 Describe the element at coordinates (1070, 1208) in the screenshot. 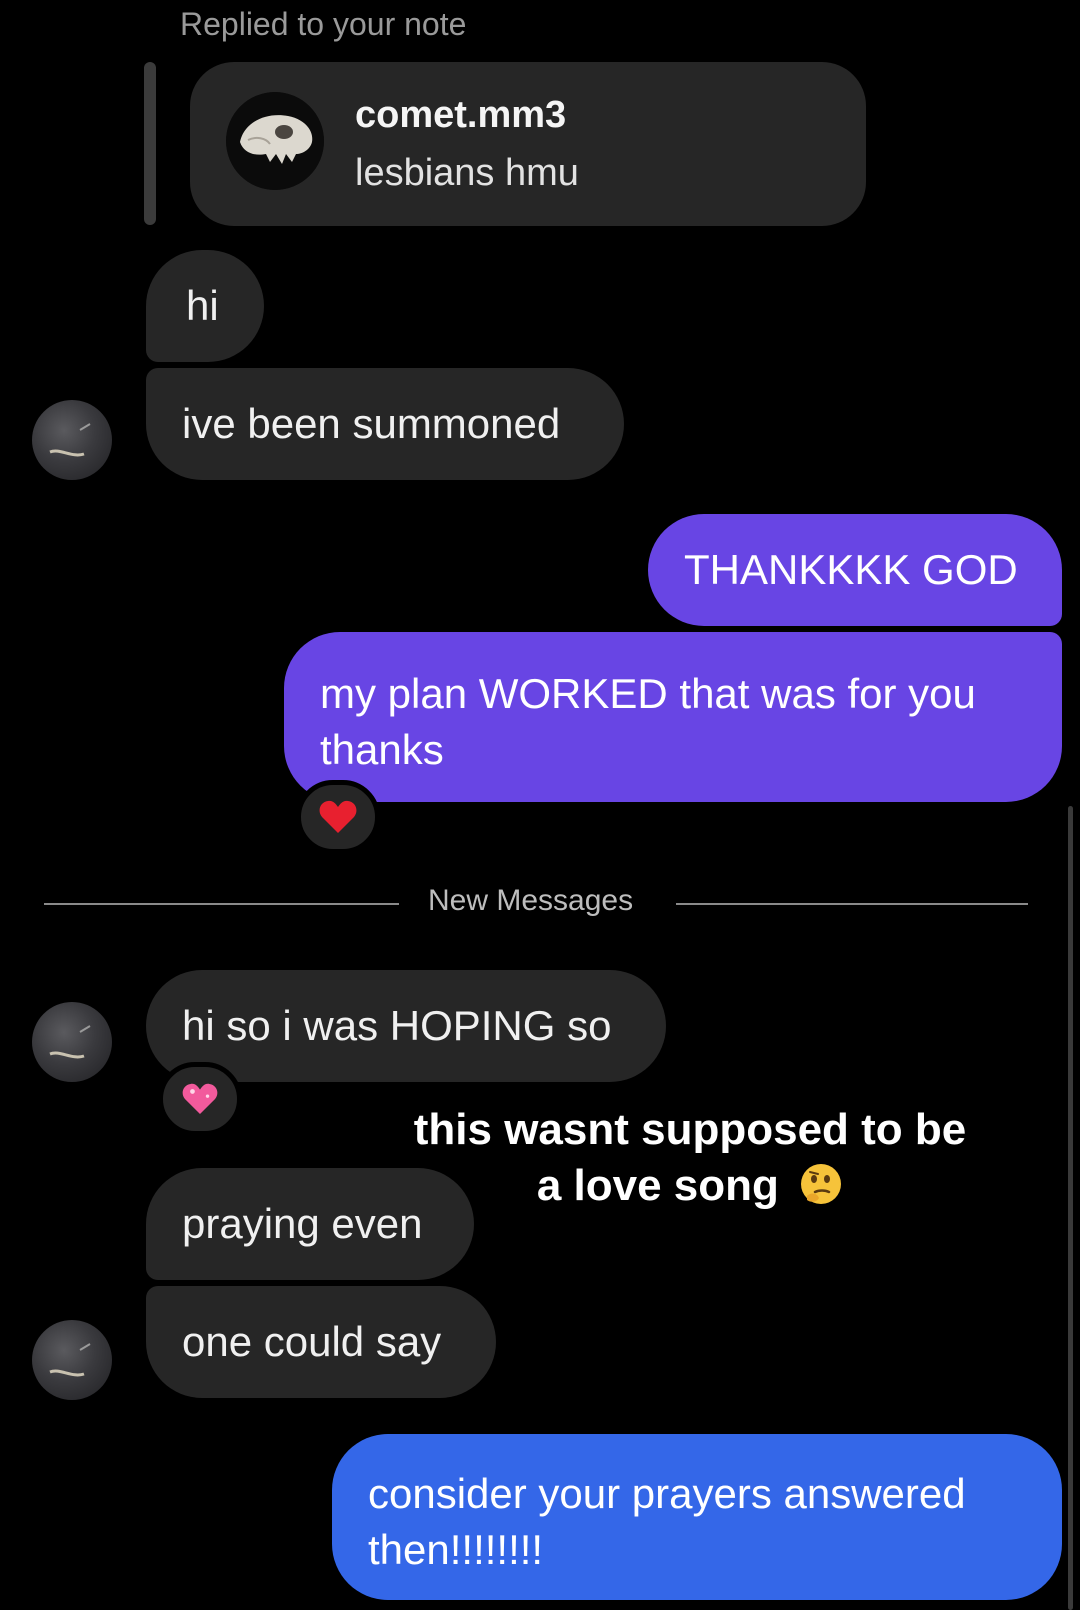

I see `scrollbar` at that location.